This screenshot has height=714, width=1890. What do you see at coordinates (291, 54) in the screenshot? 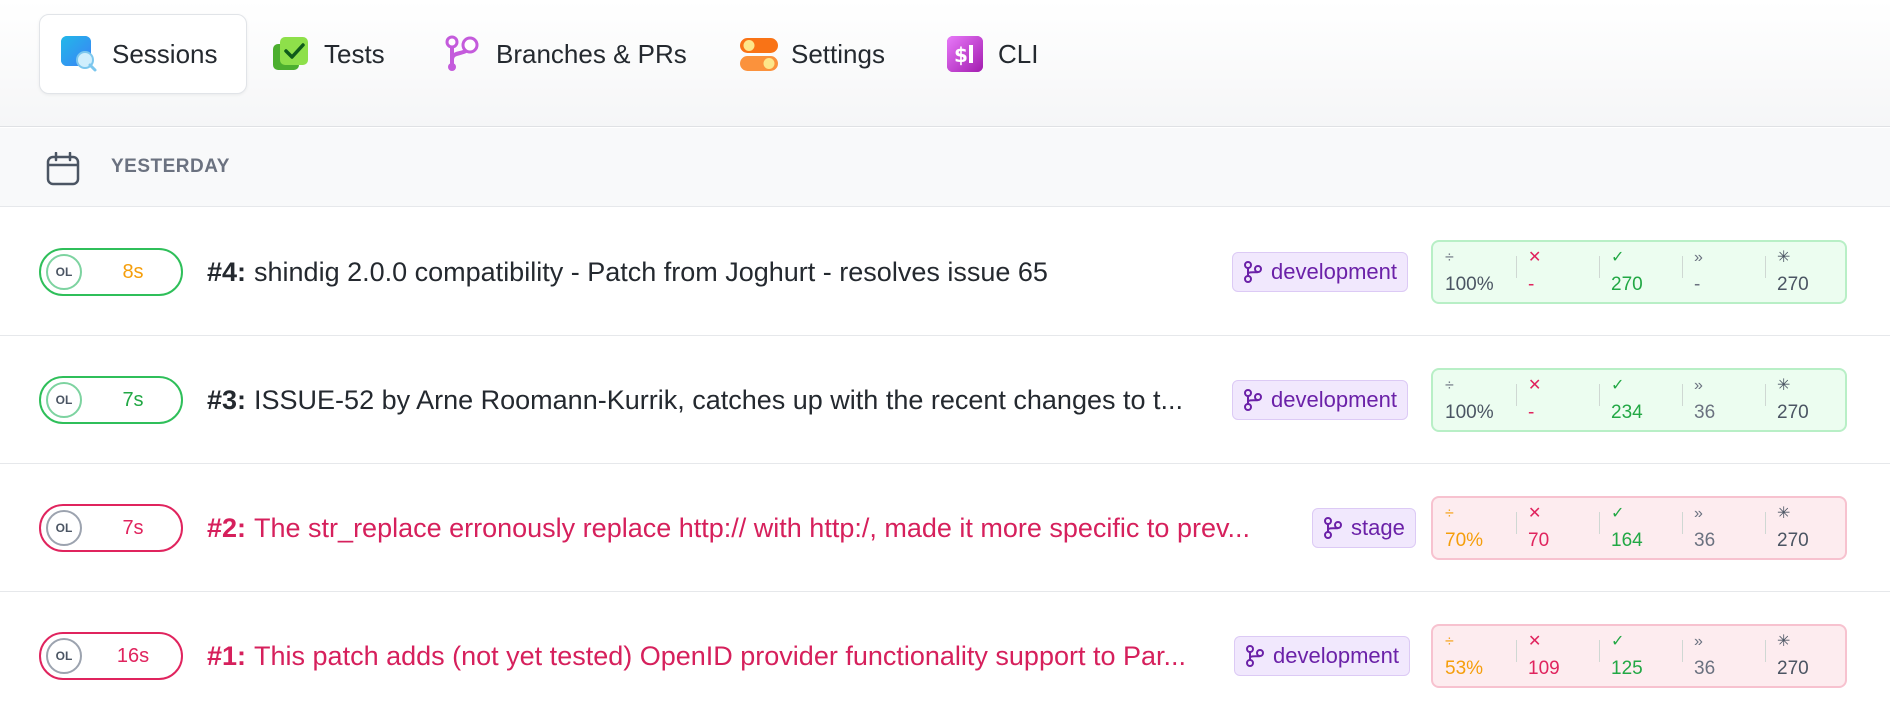
I see `tests-icon` at bounding box center [291, 54].